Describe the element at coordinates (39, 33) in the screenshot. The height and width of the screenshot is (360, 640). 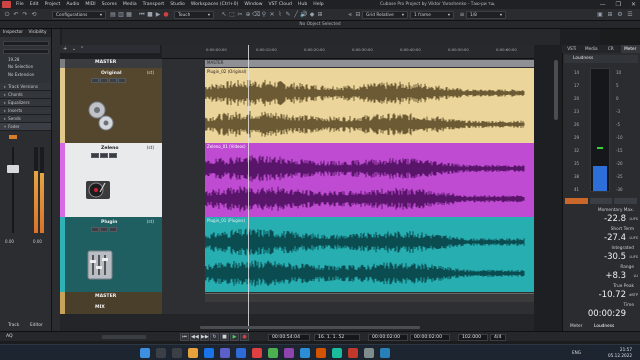
I see `tab-visibility: Visibility` at that location.